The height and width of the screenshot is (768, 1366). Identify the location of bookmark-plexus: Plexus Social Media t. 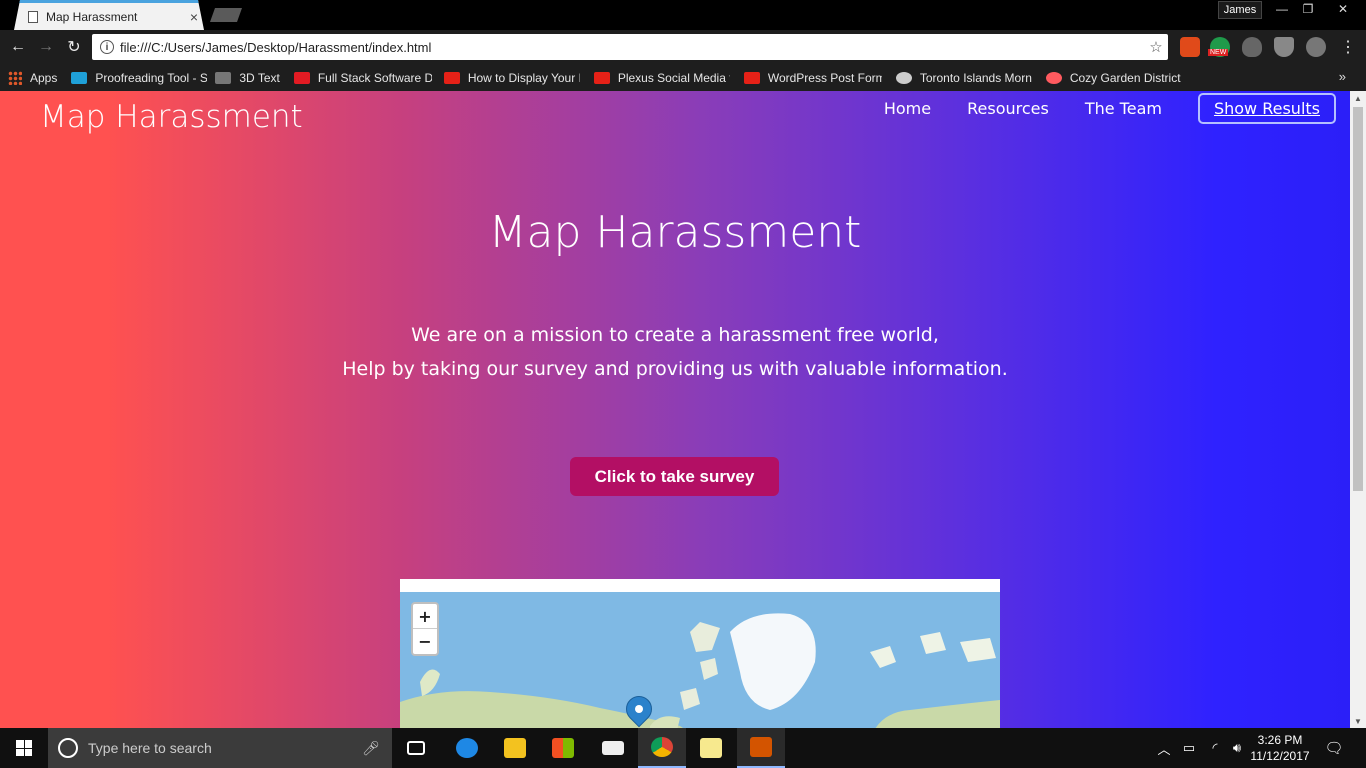
(661, 78).